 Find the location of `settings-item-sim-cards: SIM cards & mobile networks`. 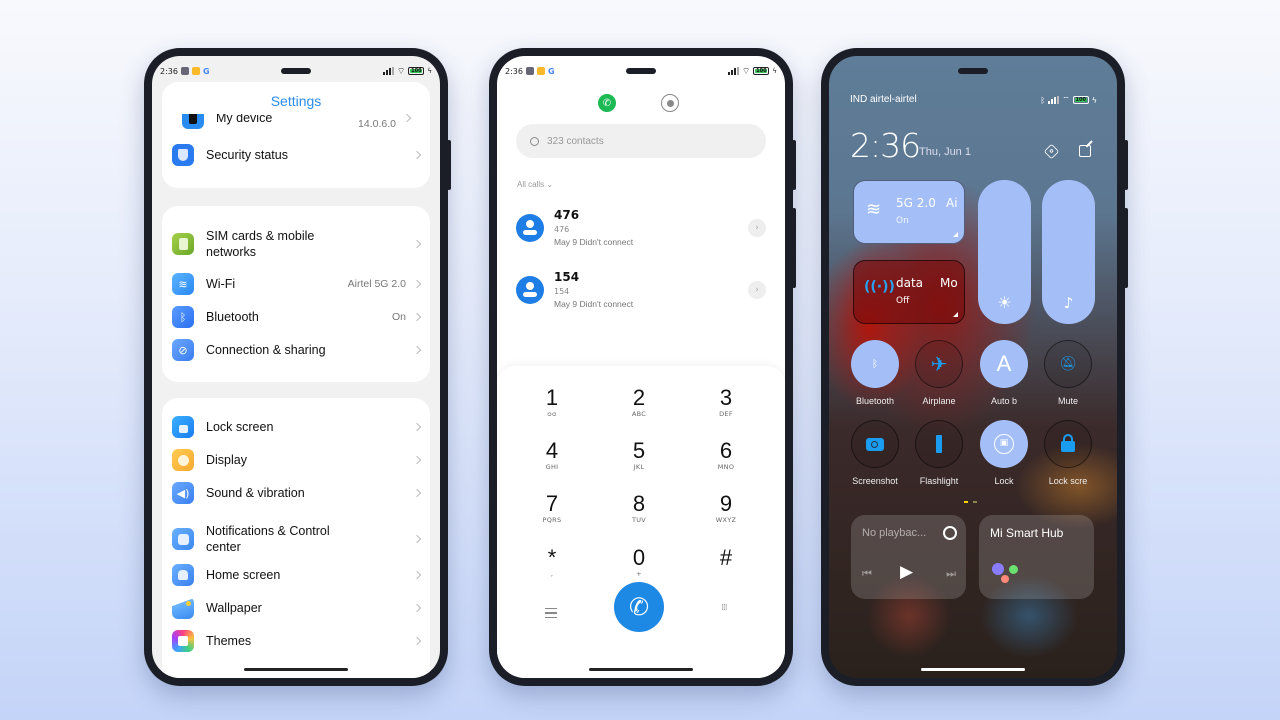

settings-item-sim-cards: SIM cards & mobile networks is located at coordinates (297, 244).